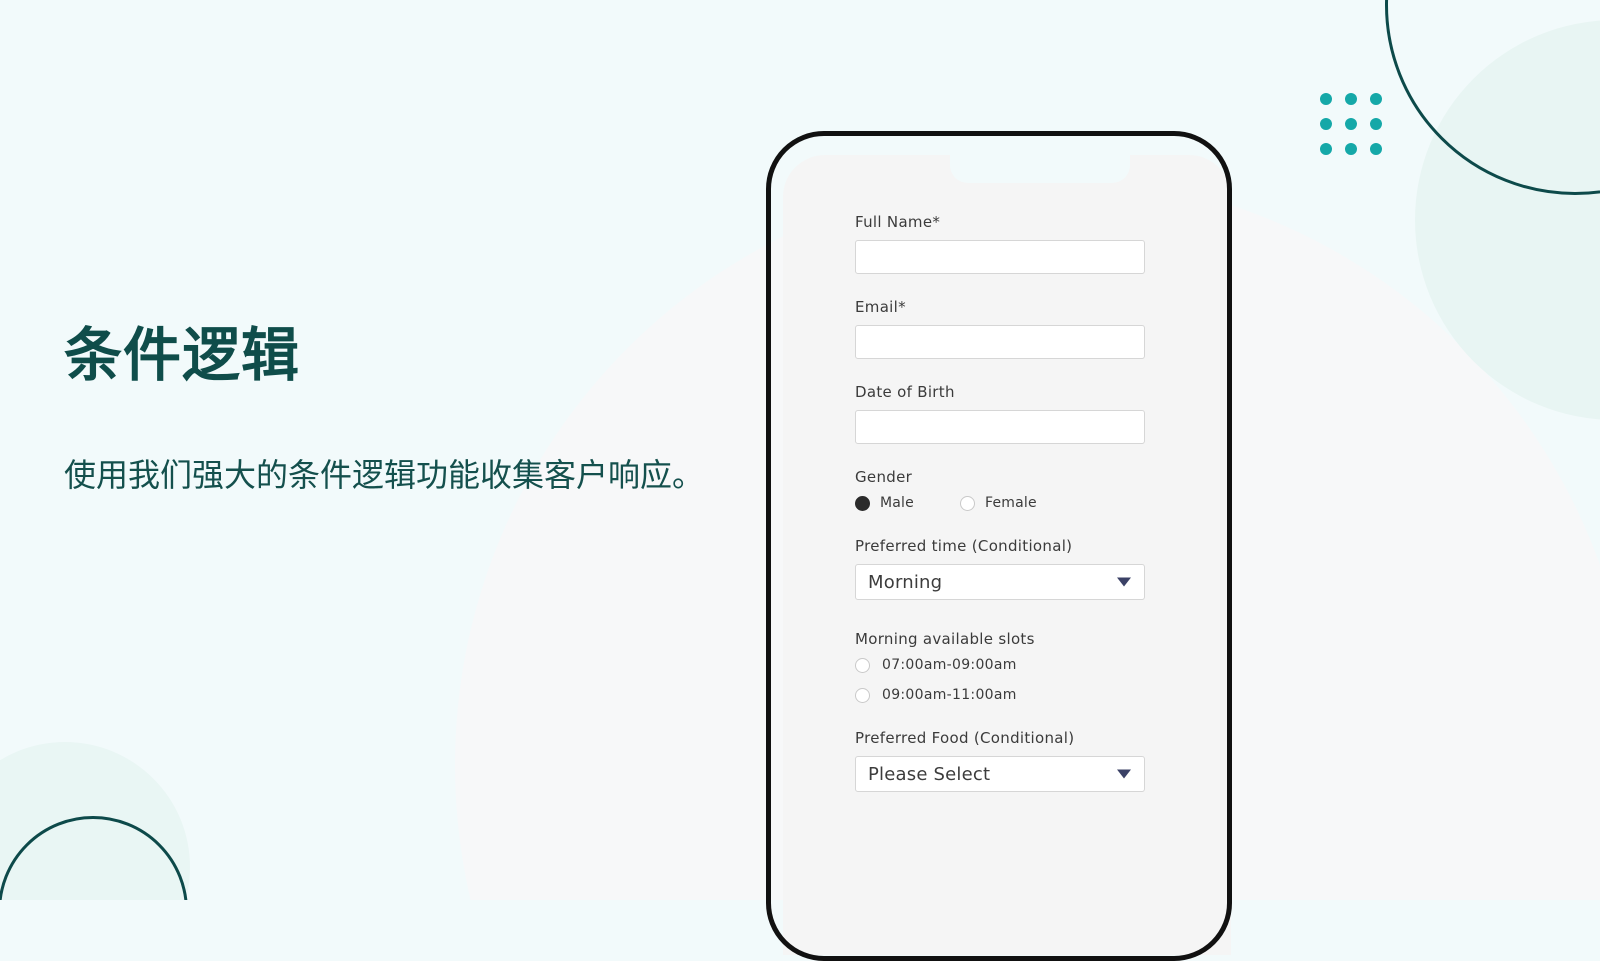 The width and height of the screenshot is (1600, 961). I want to click on field-preferred-time: Preferred time (Conditional) Morning, so click(1000, 568).